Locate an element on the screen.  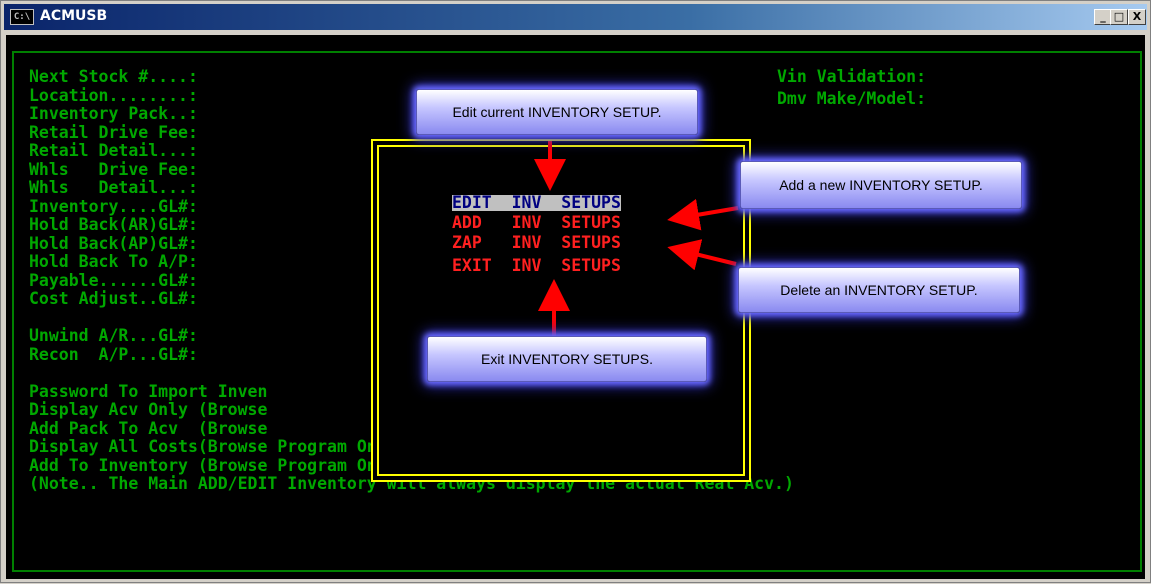
callout-exit: Exit INVENTORY SETUPS. is located at coordinates (567, 359).